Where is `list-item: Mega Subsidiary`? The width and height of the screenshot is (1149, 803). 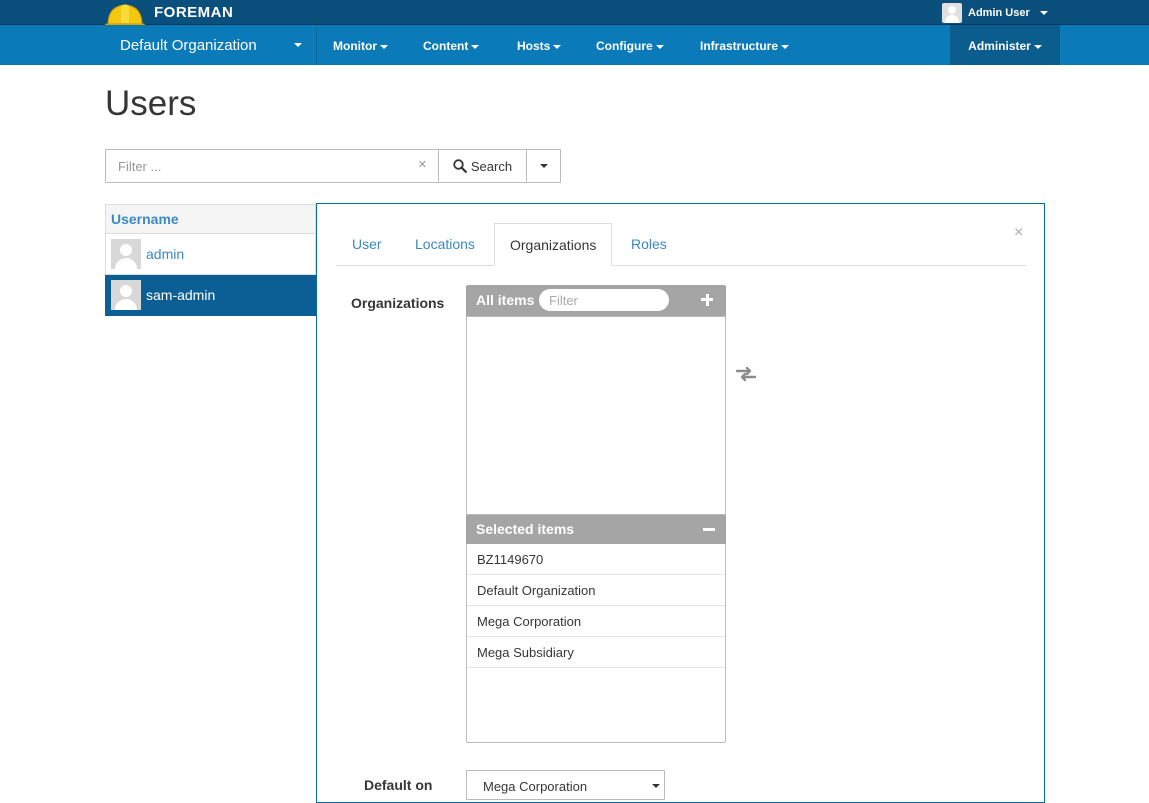 list-item: Mega Subsidiary is located at coordinates (596, 652).